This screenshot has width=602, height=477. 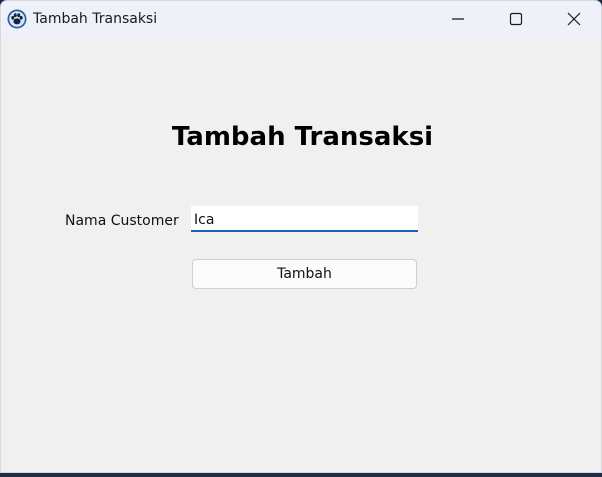 I want to click on title-bar: Tambah Transaksi, so click(x=301, y=19).